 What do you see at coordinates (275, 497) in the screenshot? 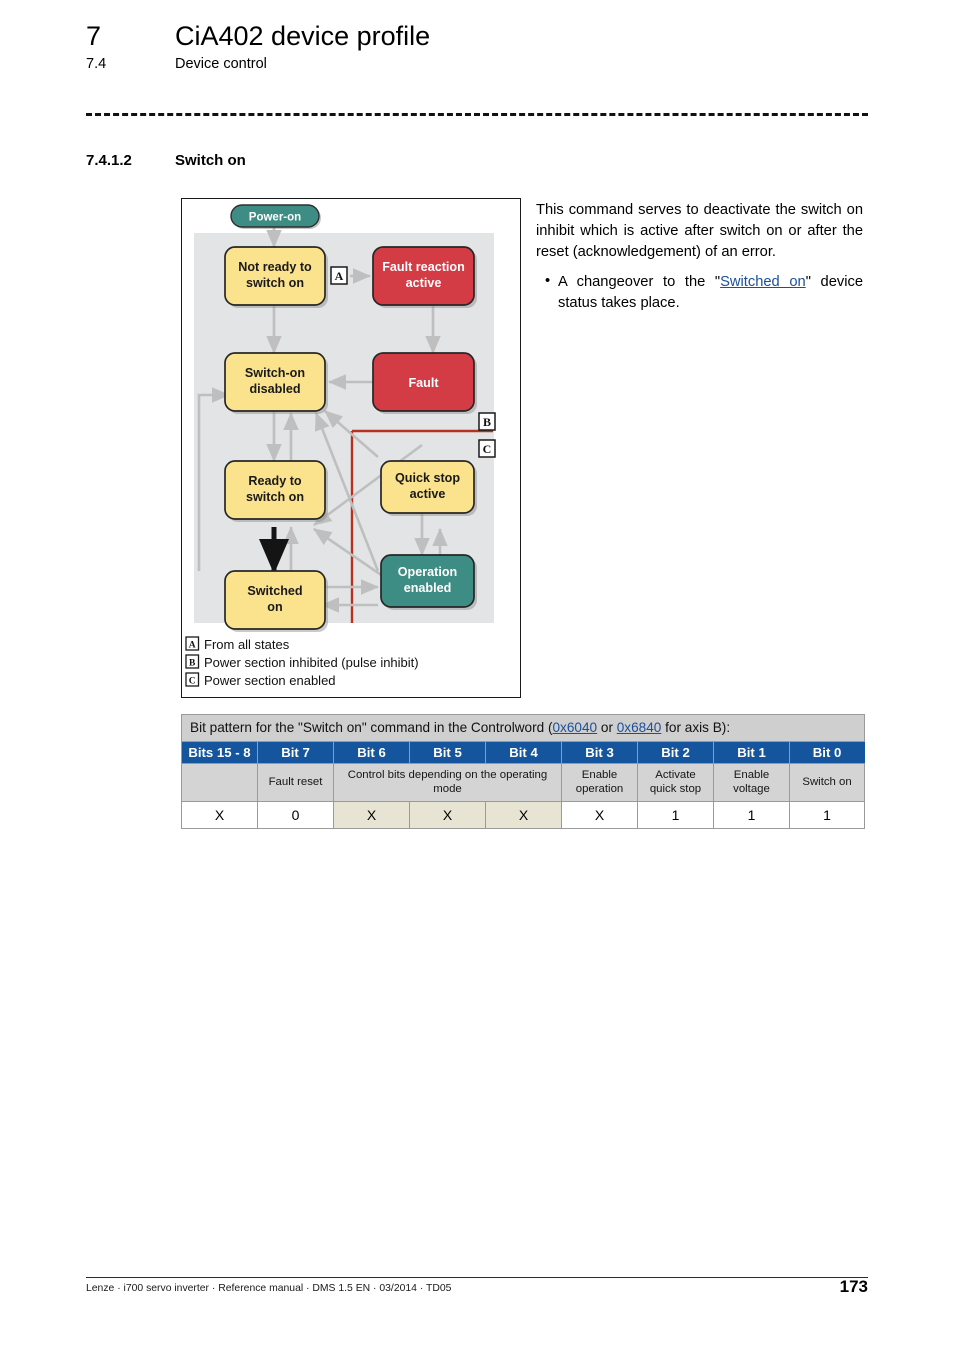
I see `state-ready-label-2: switch on` at bounding box center [275, 497].